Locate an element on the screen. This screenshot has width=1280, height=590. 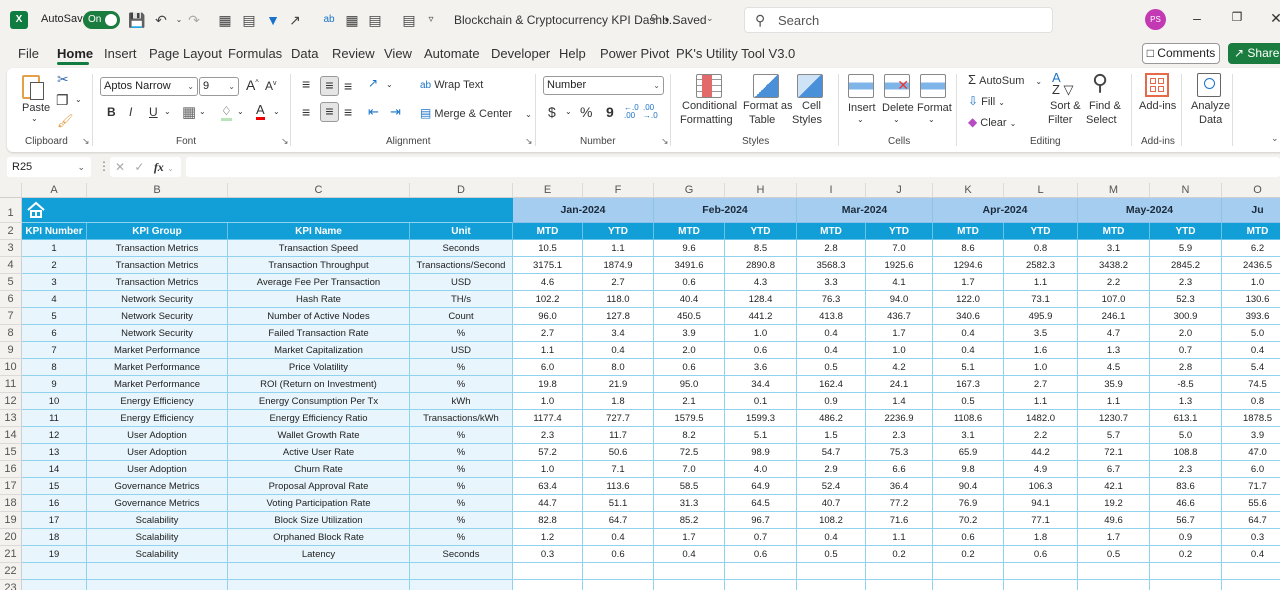
value-cell: 21.9 is located at coordinates (618, 384).